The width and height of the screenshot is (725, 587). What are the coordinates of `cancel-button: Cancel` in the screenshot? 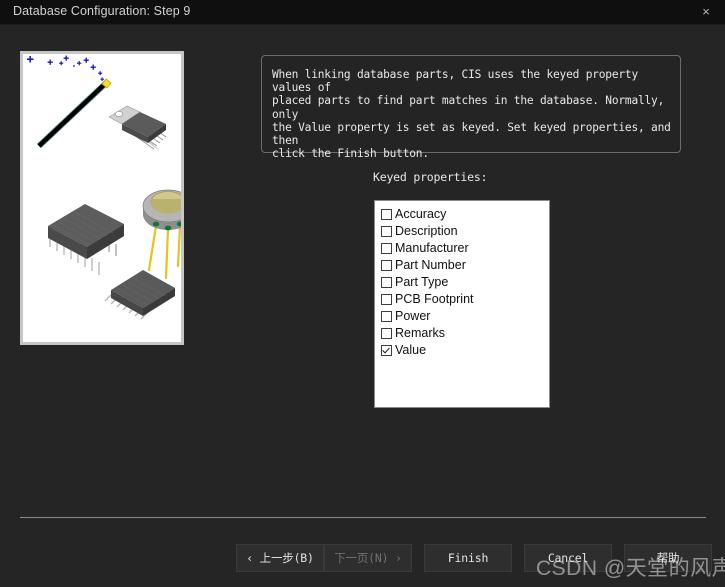 It's located at (568, 558).